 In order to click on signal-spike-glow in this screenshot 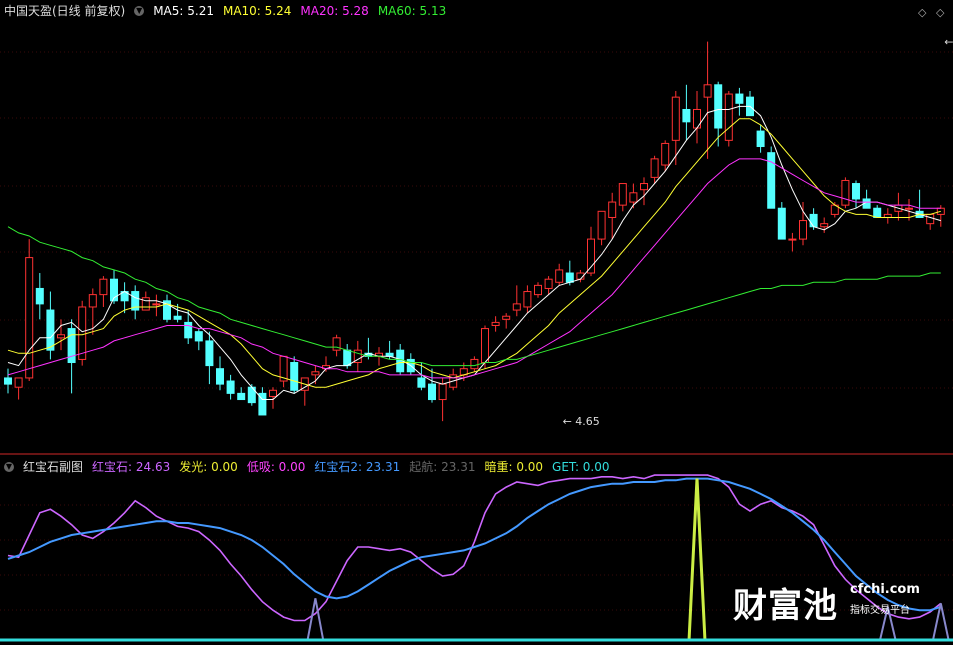, I will do `click(697, 560)`.